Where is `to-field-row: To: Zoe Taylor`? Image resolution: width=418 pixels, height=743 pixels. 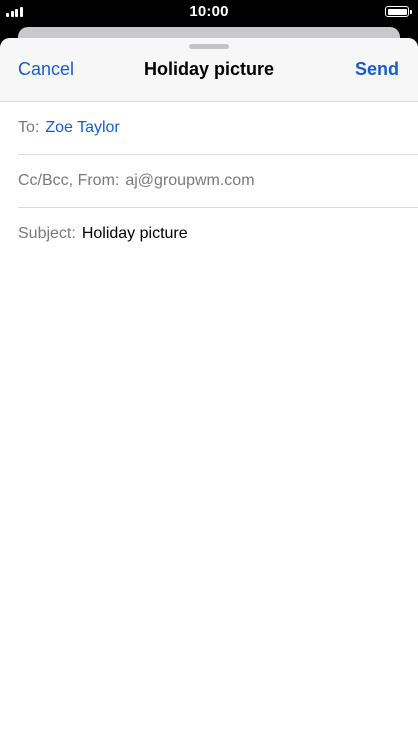 to-field-row: To: Zoe Taylor is located at coordinates (218, 128).